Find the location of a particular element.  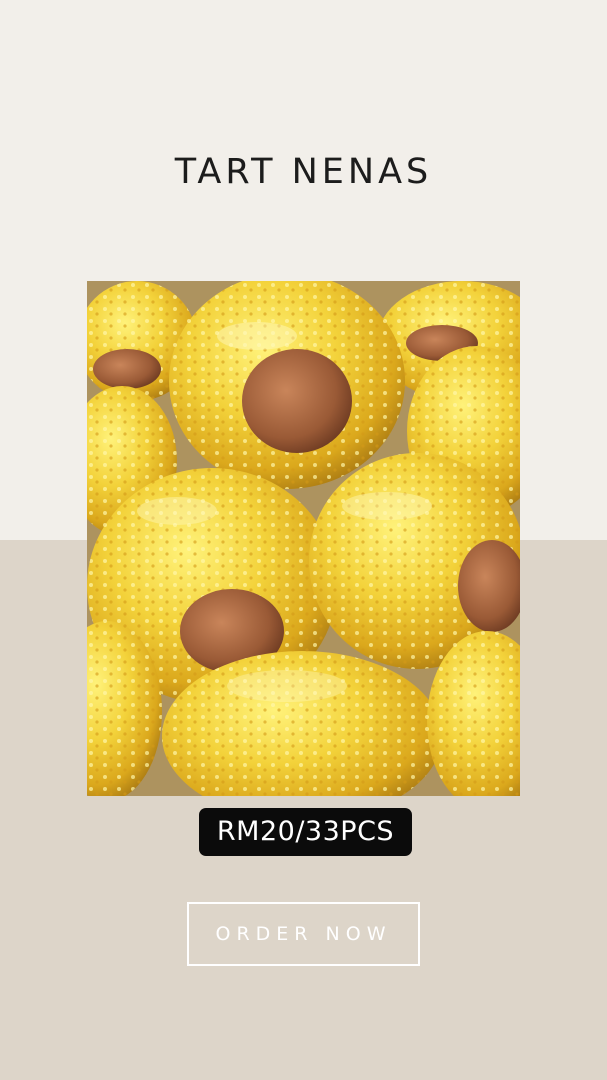

price-badge: RM20/33PCS is located at coordinates (305, 832).